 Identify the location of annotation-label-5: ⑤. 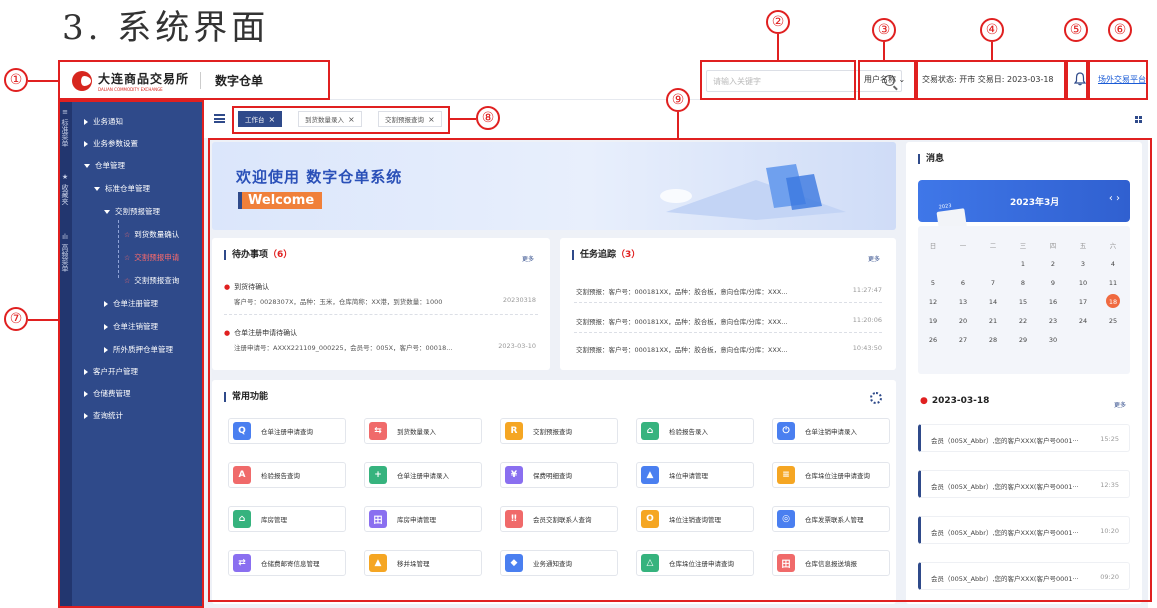
(1076, 30).